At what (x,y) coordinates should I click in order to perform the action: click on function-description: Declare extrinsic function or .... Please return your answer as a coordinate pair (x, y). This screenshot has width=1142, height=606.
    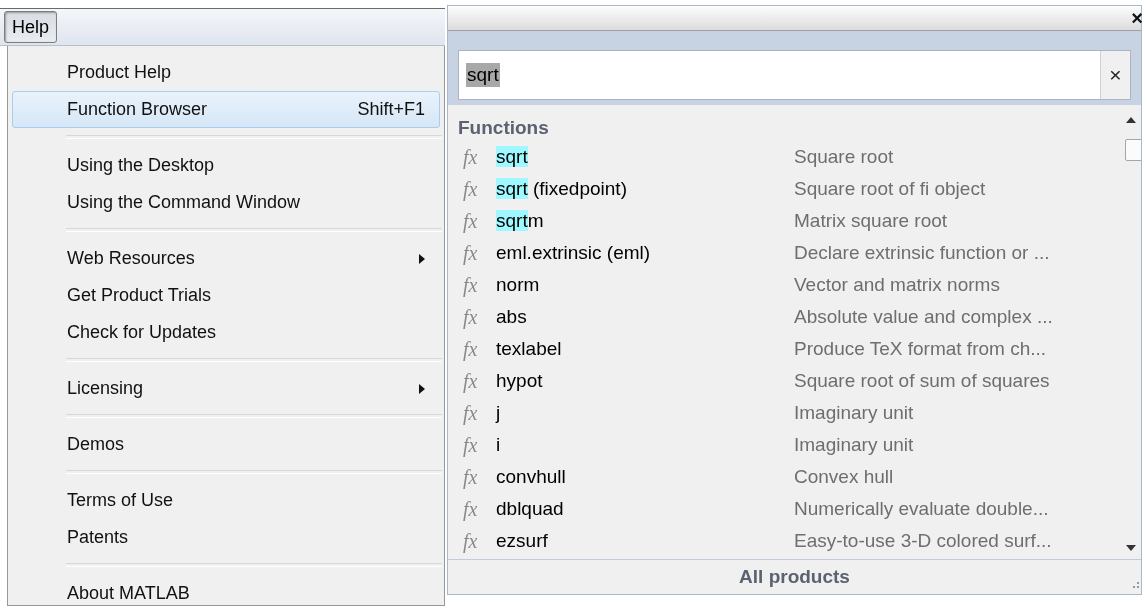
    Looking at the image, I should click on (922, 253).